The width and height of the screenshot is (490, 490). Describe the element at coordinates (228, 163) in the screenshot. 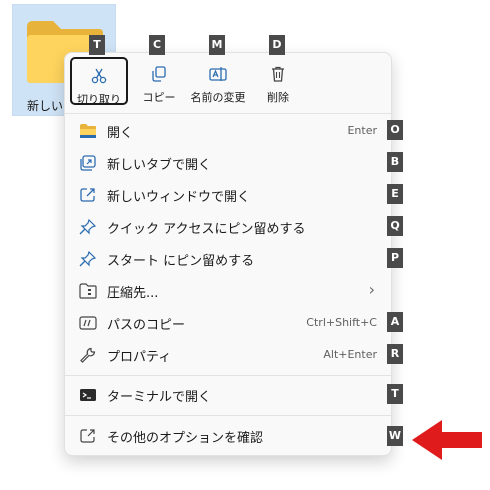

I see `menu-item-open-new-tab: 新しいタブで開く` at that location.